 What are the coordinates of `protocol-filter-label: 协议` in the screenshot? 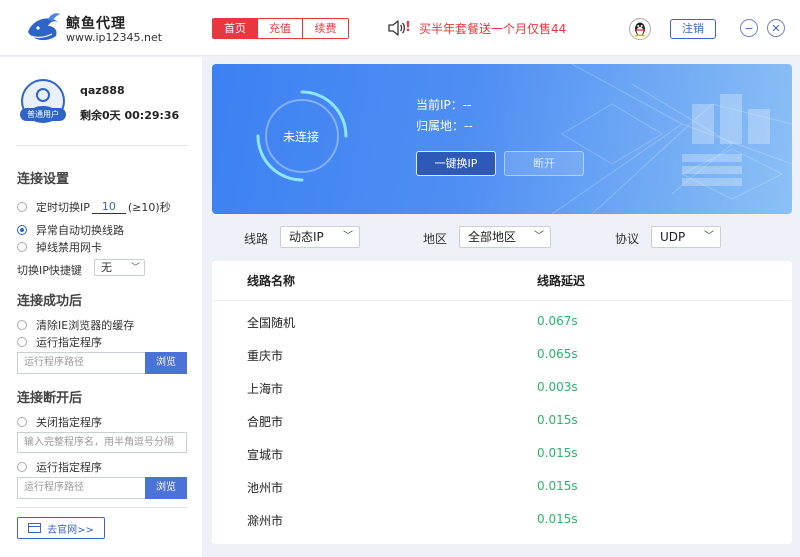 It's located at (627, 239).